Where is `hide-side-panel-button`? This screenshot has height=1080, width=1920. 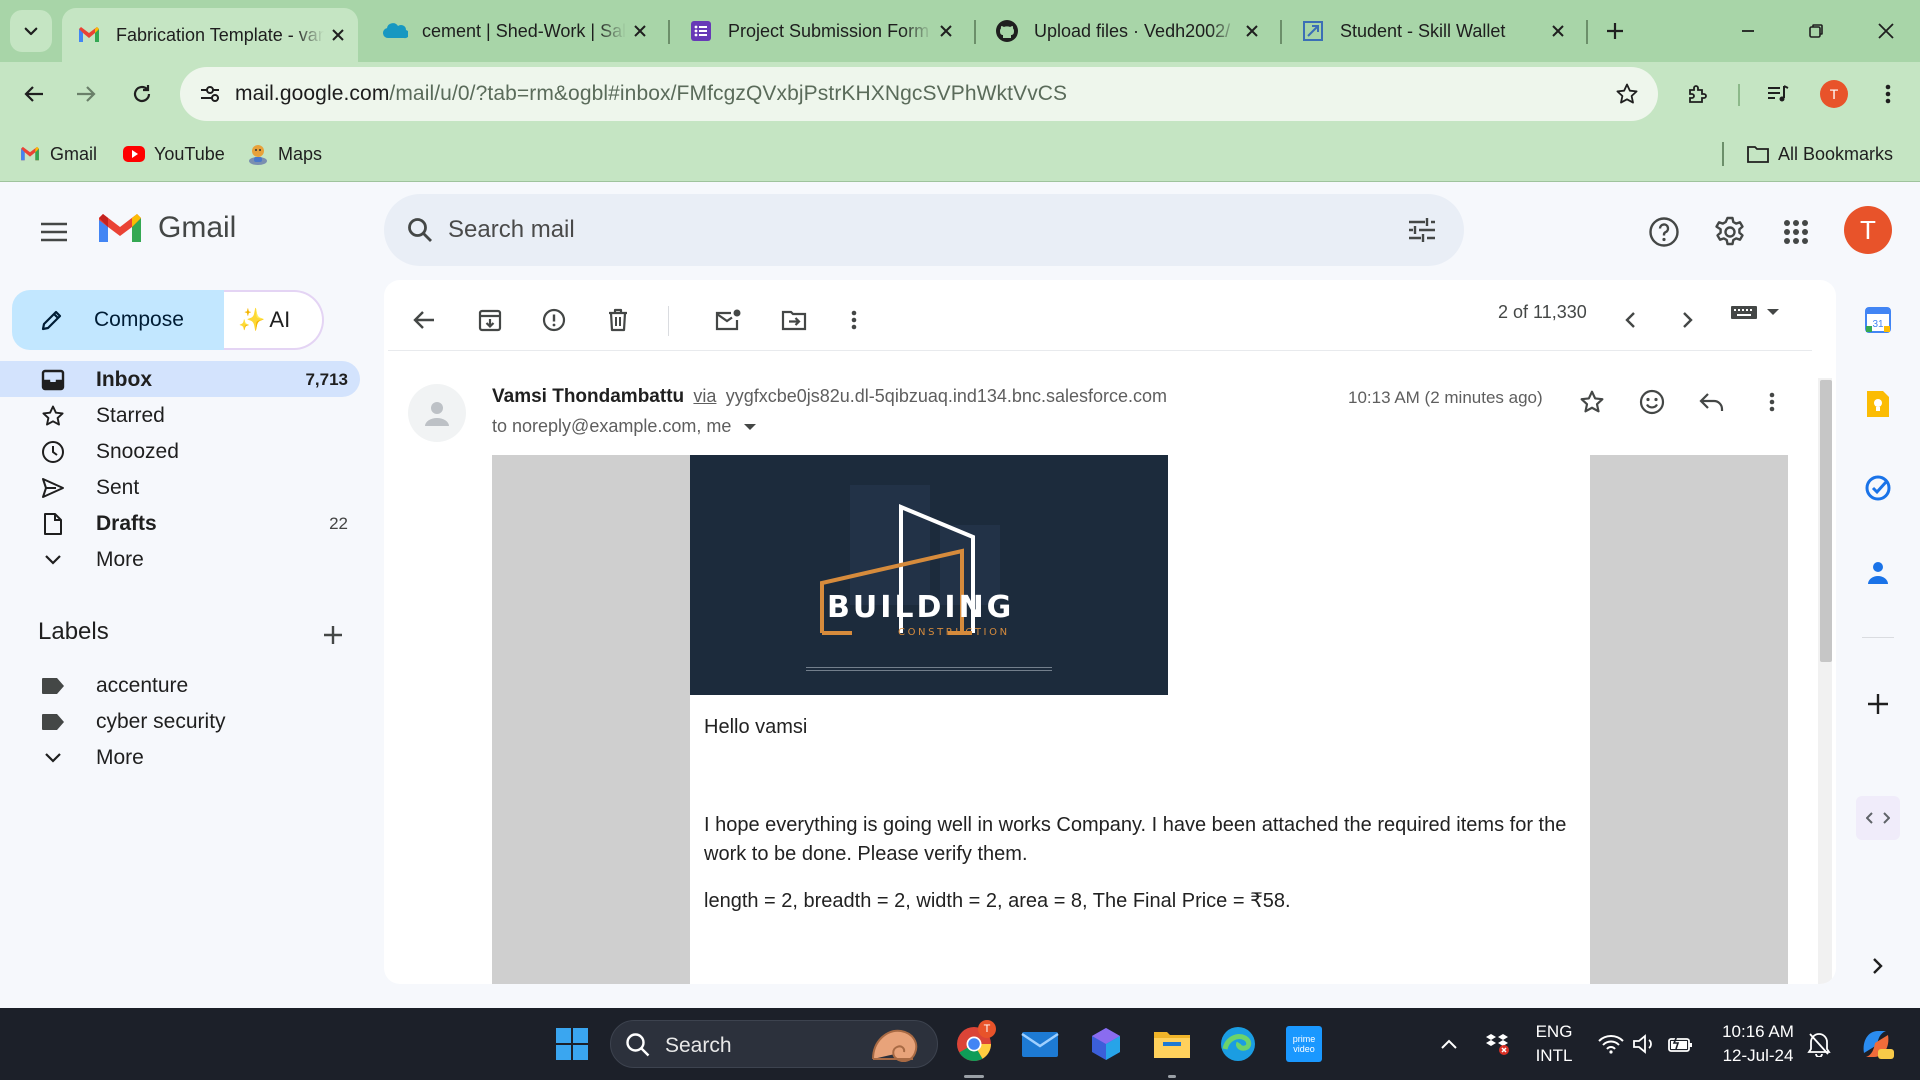 hide-side-panel-button is located at coordinates (1878, 966).